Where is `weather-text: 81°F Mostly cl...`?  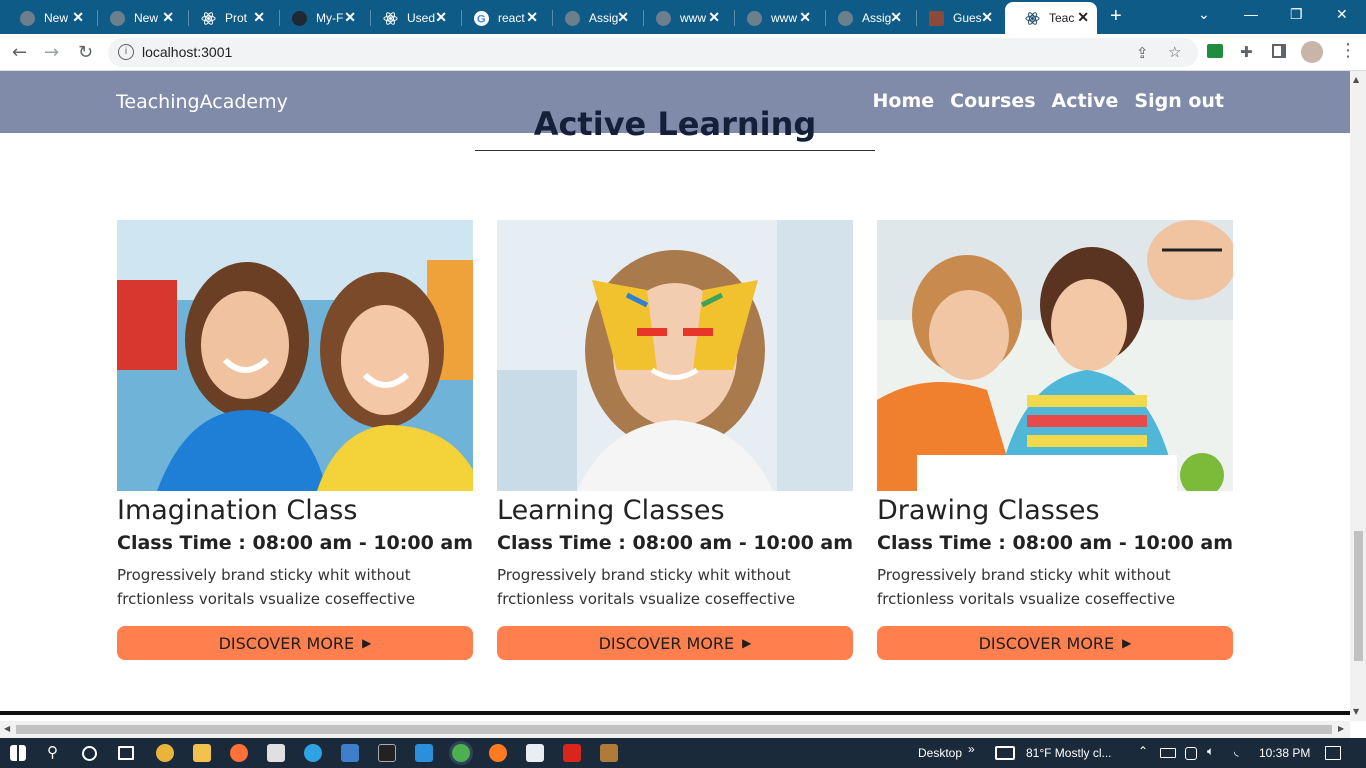
weather-text: 81°F Mostly cl... is located at coordinates (1068, 753).